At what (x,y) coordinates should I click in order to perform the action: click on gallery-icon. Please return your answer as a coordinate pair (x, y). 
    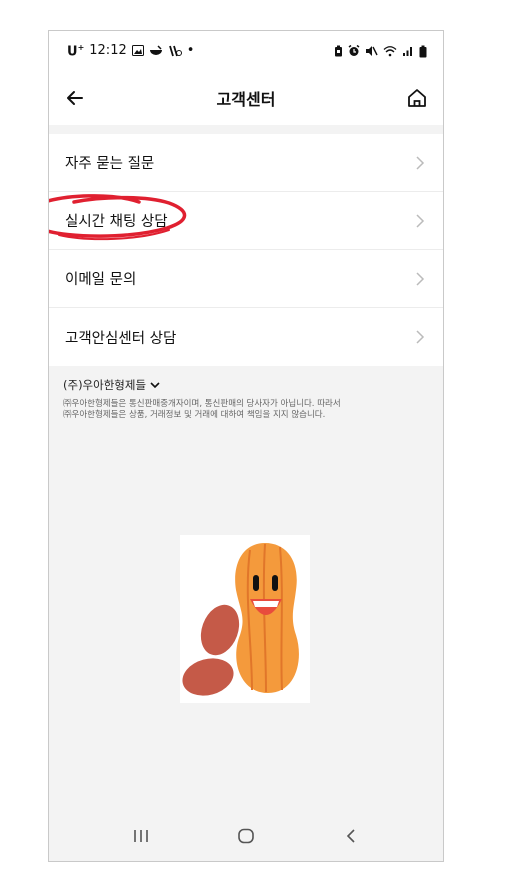
    Looking at the image, I should click on (137, 51).